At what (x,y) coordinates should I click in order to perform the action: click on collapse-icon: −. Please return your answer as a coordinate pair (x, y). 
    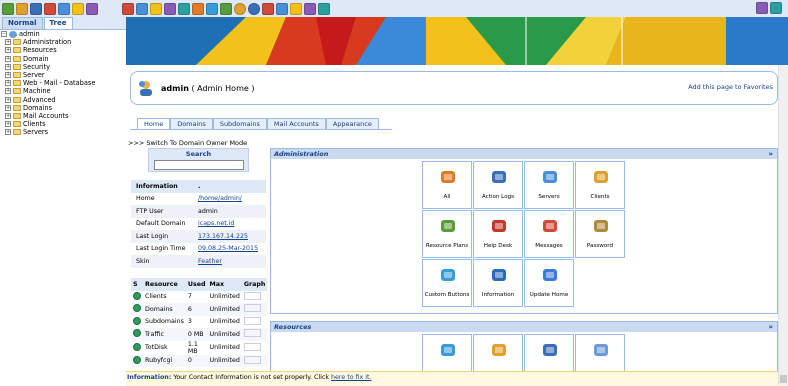
    Looking at the image, I should click on (4, 34).